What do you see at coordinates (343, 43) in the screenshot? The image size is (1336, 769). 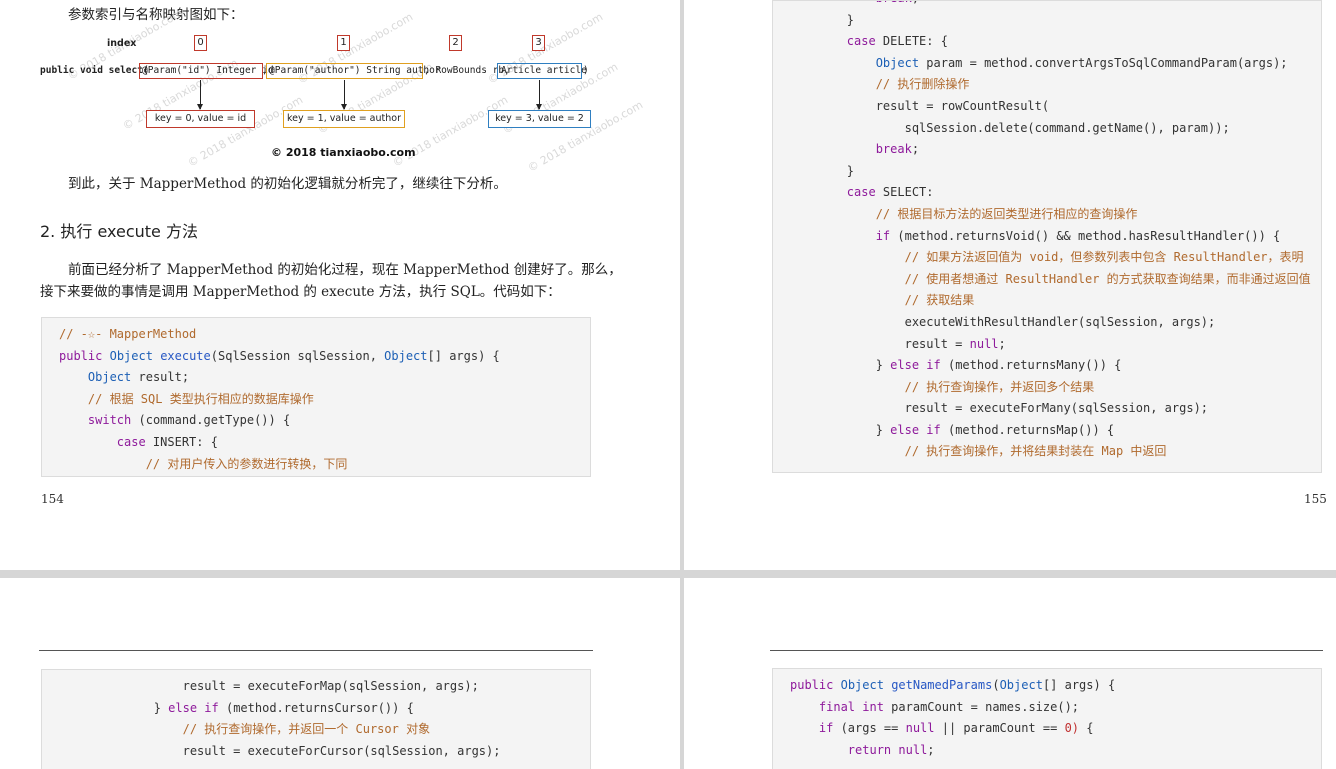 I see `index-1: 1` at bounding box center [343, 43].